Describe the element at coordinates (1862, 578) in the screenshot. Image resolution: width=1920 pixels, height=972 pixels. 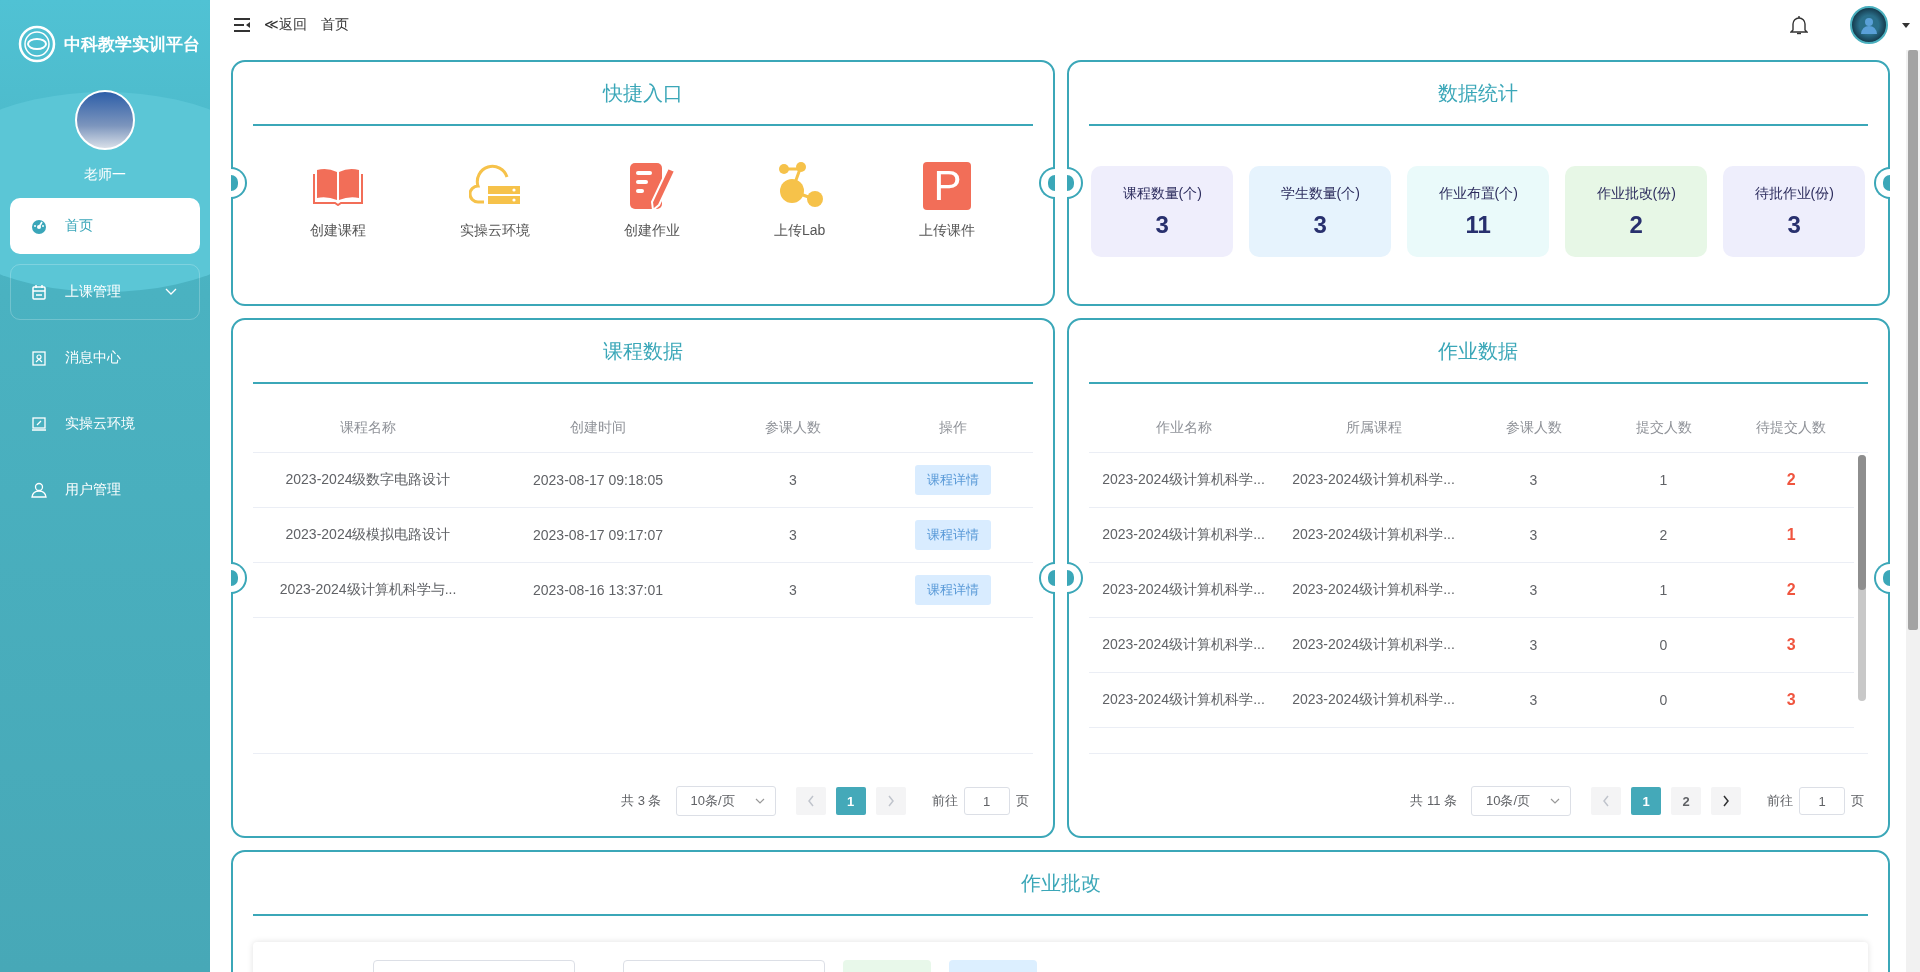
I see `table-scrollbar` at that location.